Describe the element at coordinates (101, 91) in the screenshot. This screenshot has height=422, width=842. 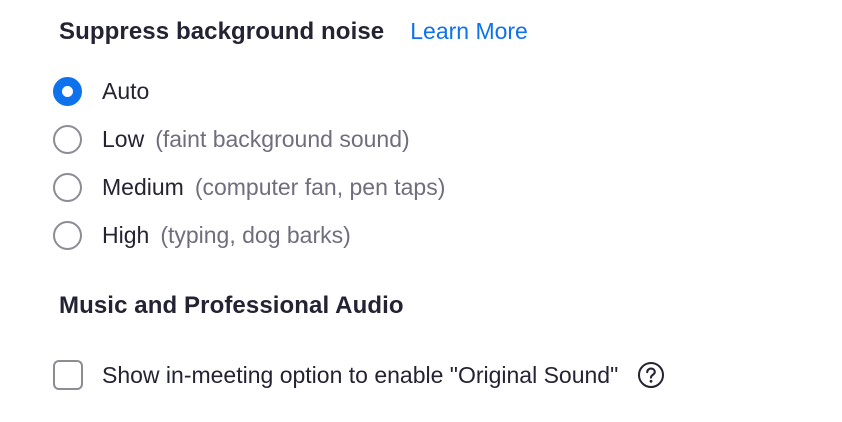
I see `radio-option-auto: Auto` at that location.